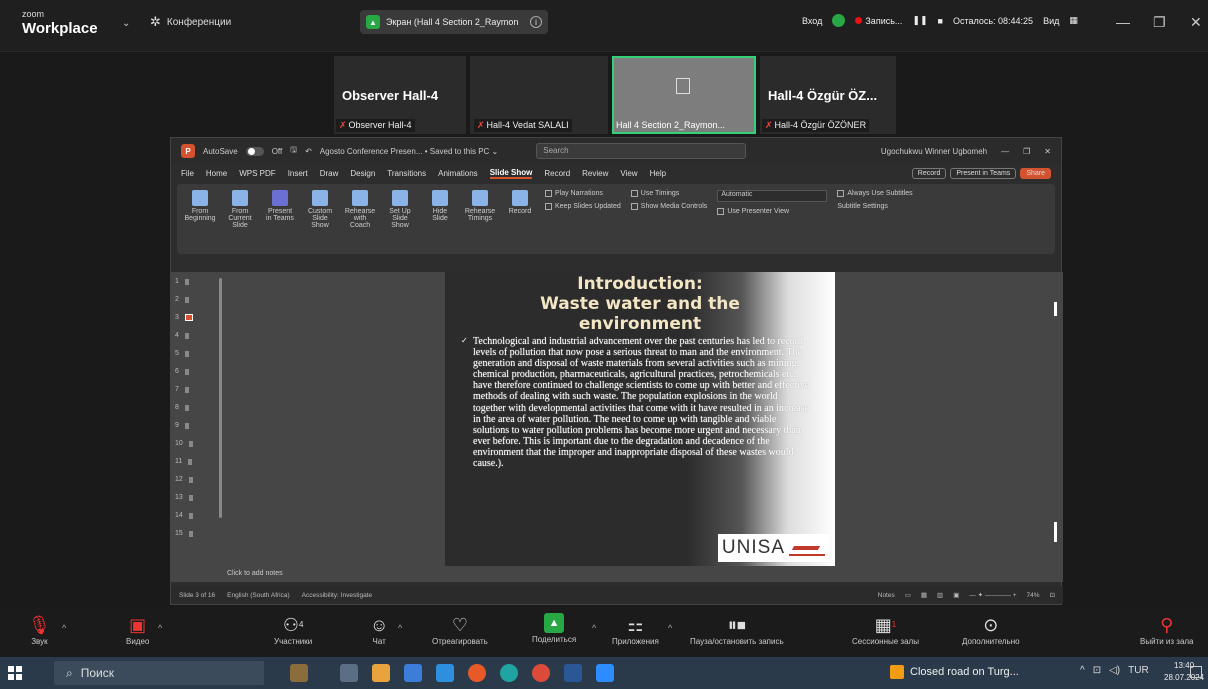  What do you see at coordinates (511, 173) in the screenshot?
I see `tab-slide-show: Slide Show` at bounding box center [511, 173].